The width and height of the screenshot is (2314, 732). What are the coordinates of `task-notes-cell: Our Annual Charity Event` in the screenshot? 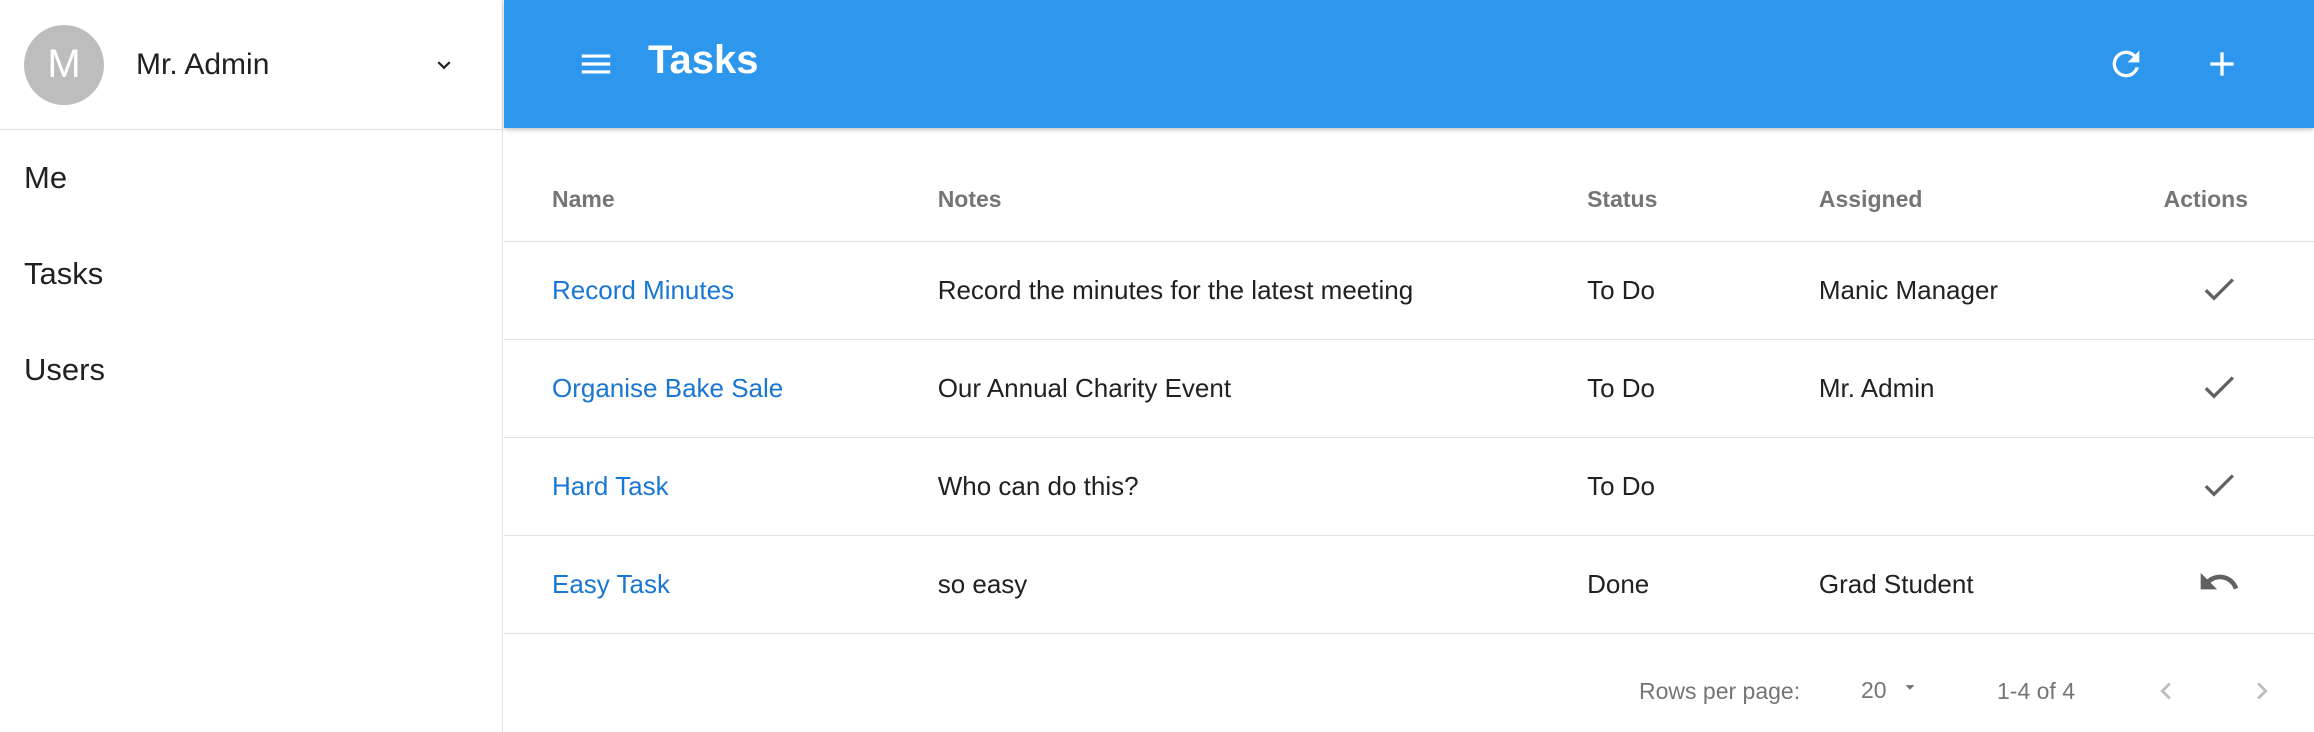 It's located at (1262, 388).